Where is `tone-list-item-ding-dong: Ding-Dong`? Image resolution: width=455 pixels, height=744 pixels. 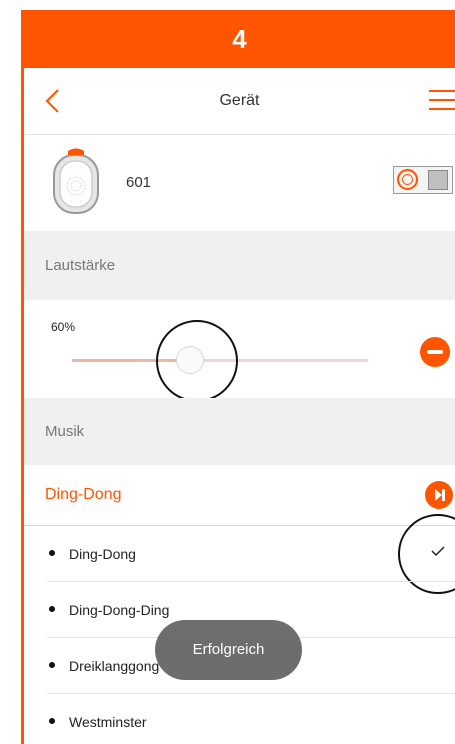
tone-list-item-ding-dong: Ding-Dong is located at coordinates (239, 554).